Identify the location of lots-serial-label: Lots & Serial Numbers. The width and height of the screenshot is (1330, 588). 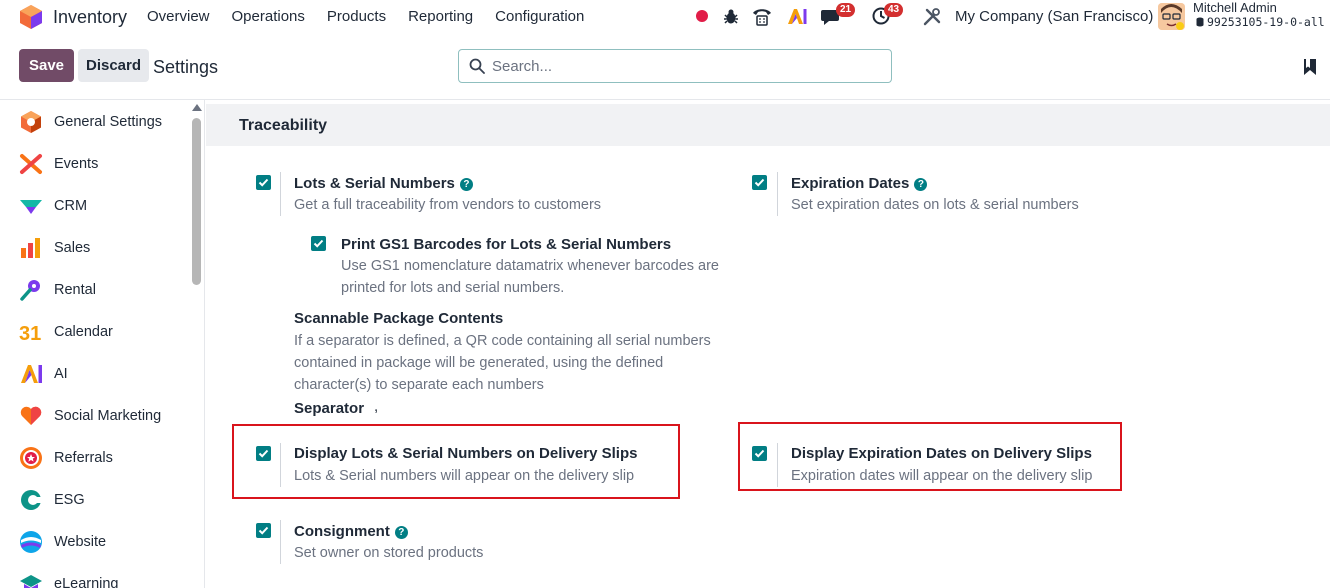
(374, 183).